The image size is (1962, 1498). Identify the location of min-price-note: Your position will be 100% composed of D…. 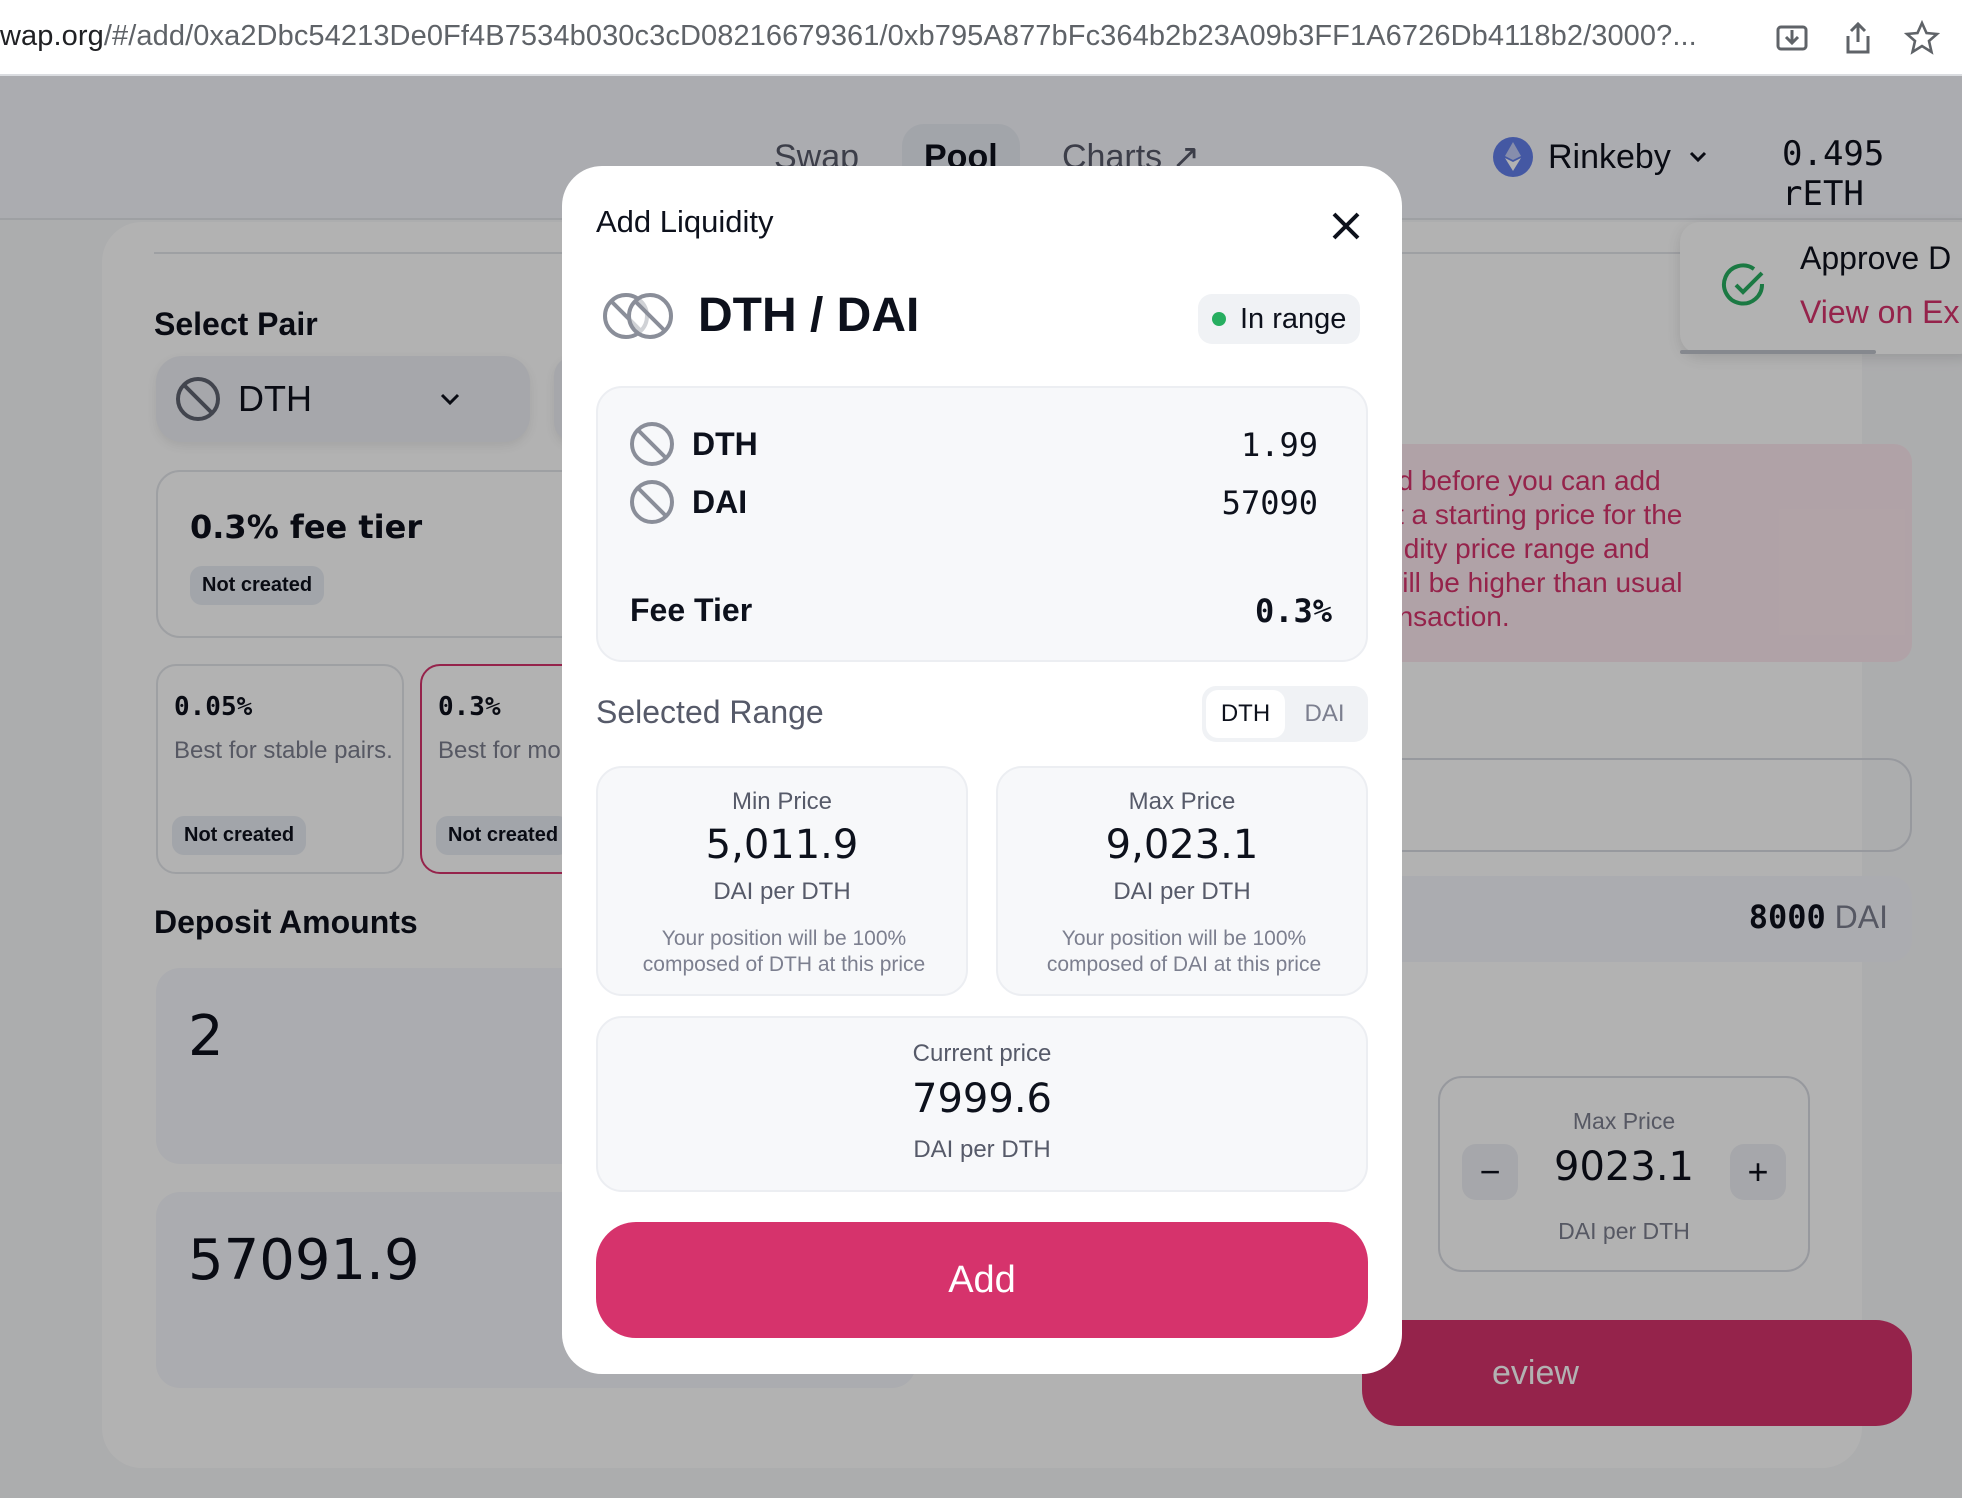
(784, 951).